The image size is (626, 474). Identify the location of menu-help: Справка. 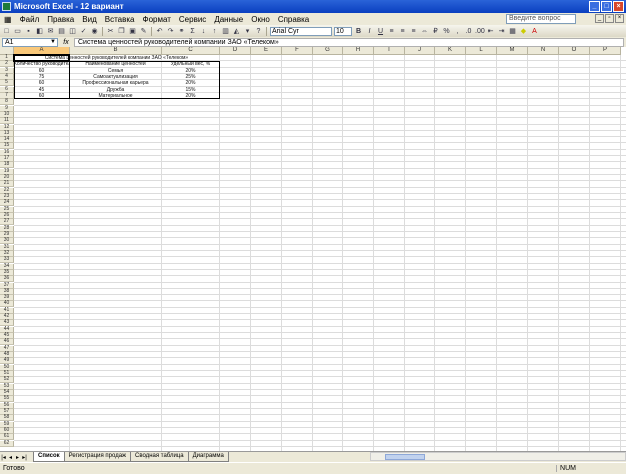
(293, 19).